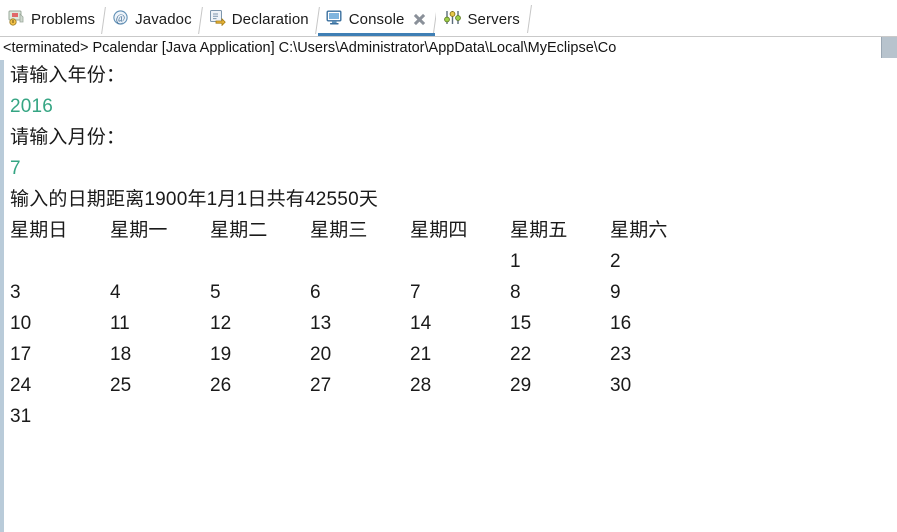 This screenshot has height=532, width=897. I want to click on calendar-day-cell: 5, so click(215, 292).